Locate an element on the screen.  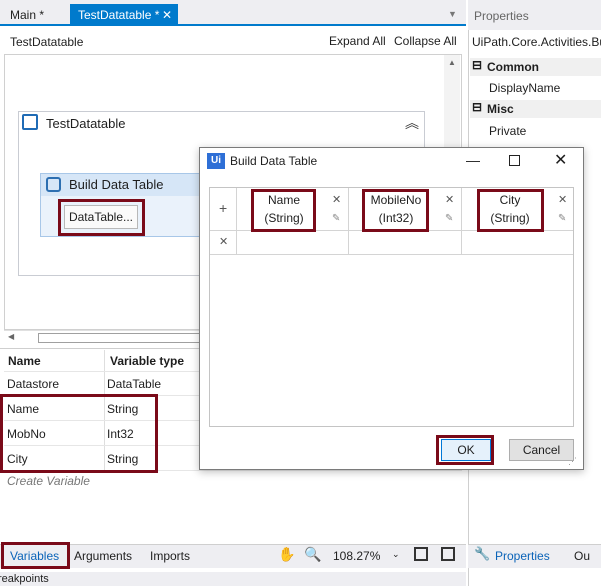
activity-title: Build Data Table is located at coordinates (116, 184).